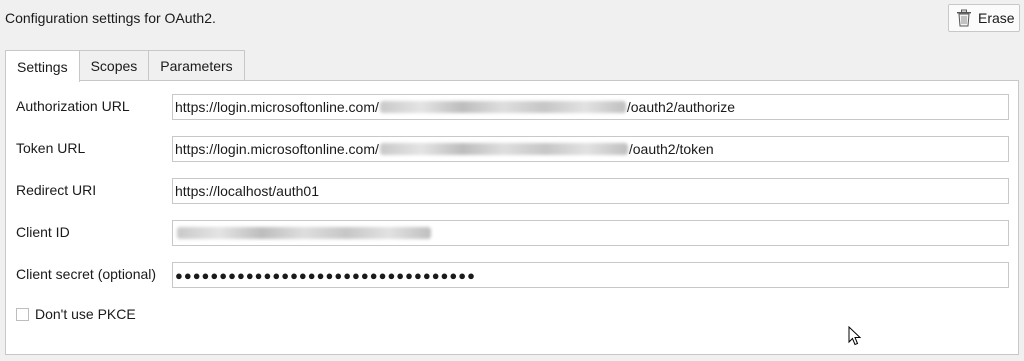  I want to click on dont-use-pkce-row: Don't use PKCE, so click(76, 314).